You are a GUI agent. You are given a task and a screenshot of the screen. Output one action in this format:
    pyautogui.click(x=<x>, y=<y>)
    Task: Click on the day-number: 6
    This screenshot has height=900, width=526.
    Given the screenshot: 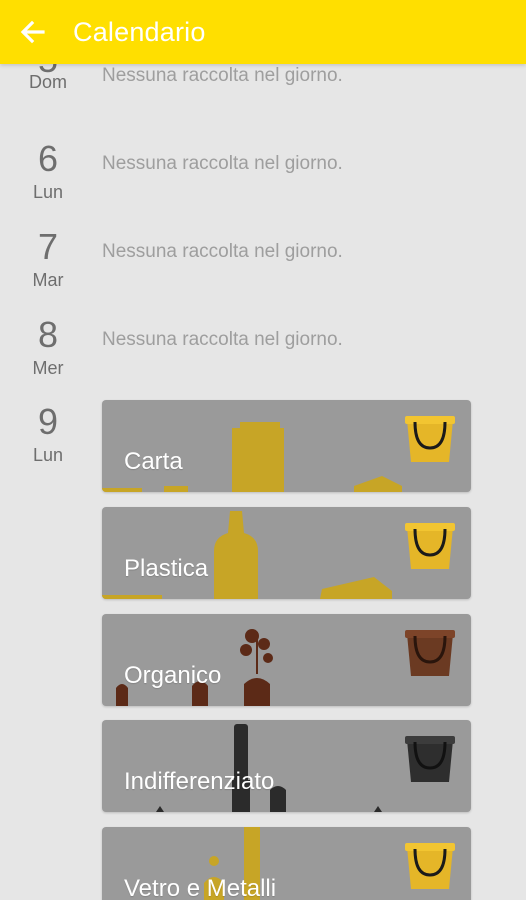 What is the action you would take?
    pyautogui.click(x=48, y=158)
    